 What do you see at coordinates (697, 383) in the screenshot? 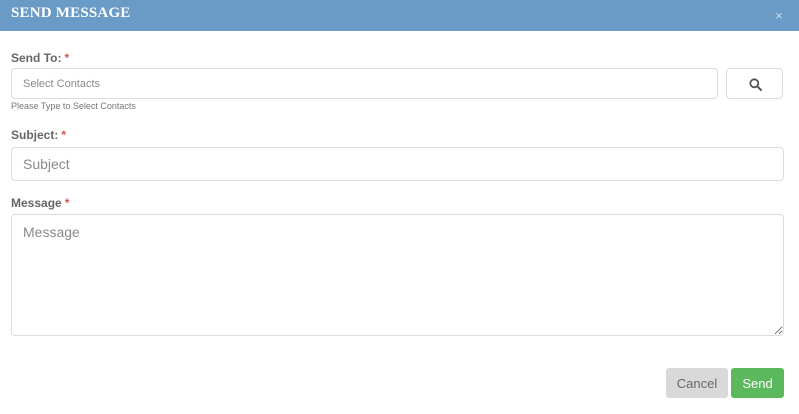
I see `cancel-button: Cancel` at bounding box center [697, 383].